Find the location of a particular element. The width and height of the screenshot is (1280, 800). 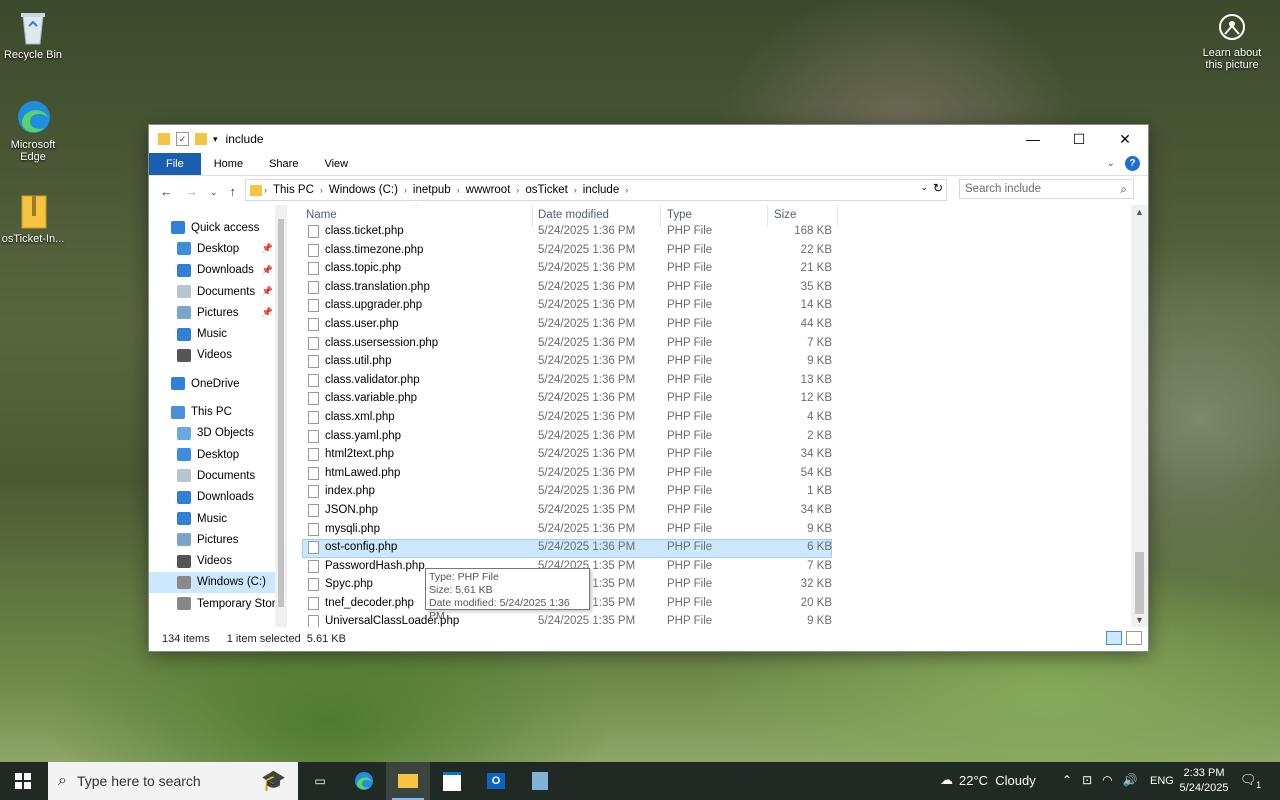

help-icon: ? is located at coordinates (1132, 163).